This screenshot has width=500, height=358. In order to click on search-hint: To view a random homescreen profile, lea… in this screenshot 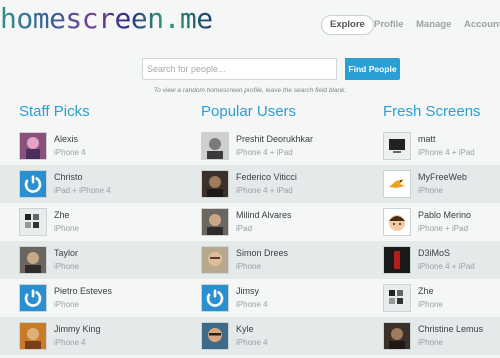, I will do `click(250, 90)`.